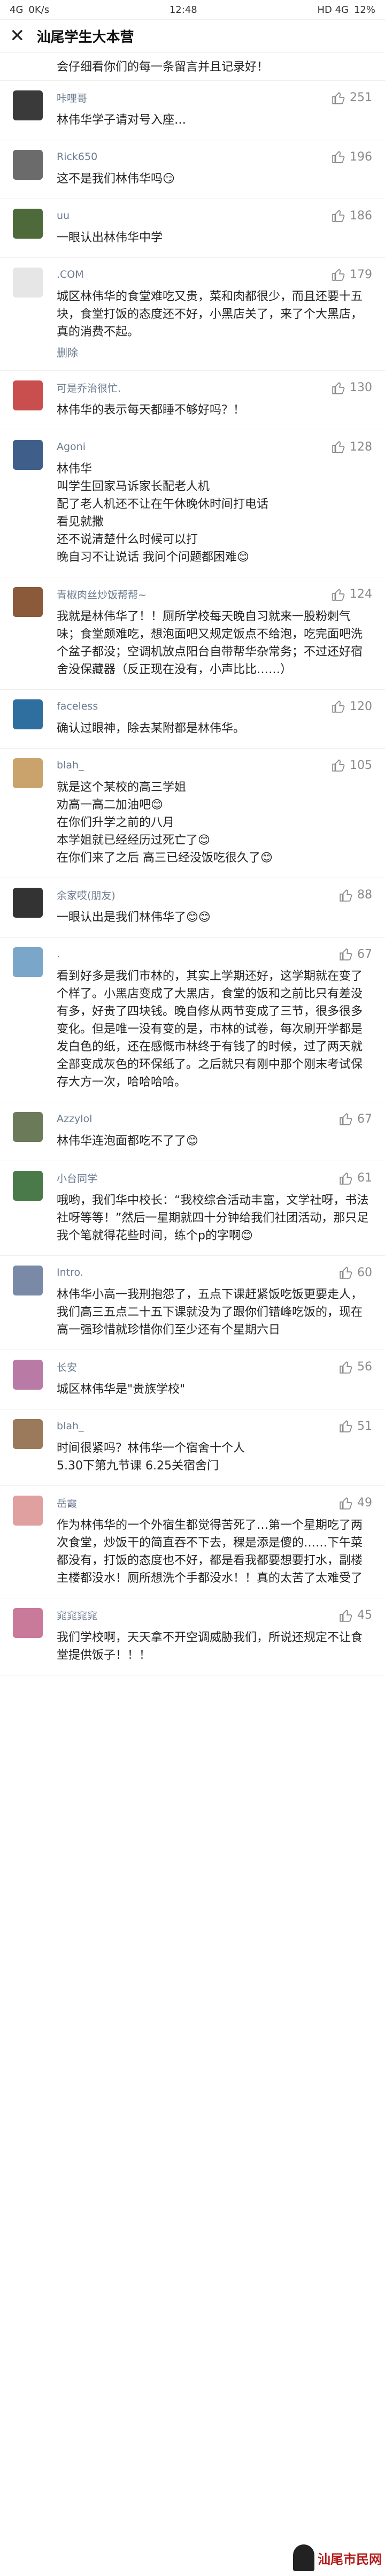  I want to click on delete-button: 删除, so click(214, 352).